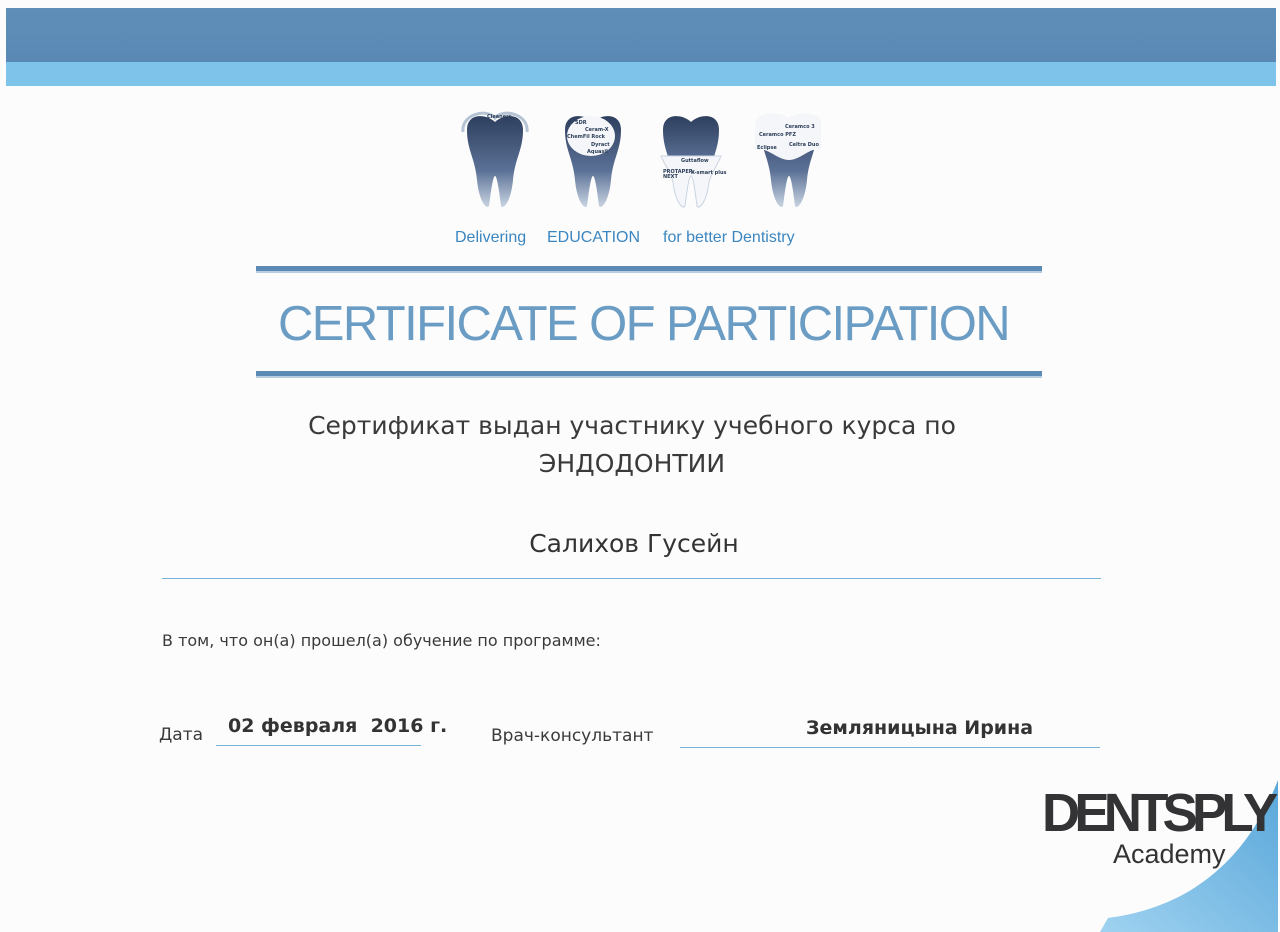 The image size is (1280, 932). Describe the element at coordinates (1169, 854) in the screenshot. I see `academy-label: Academy` at that location.